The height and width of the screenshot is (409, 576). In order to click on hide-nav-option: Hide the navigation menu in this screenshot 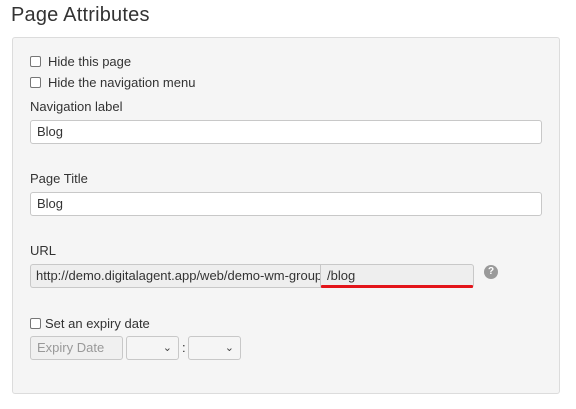, I will do `click(112, 82)`.